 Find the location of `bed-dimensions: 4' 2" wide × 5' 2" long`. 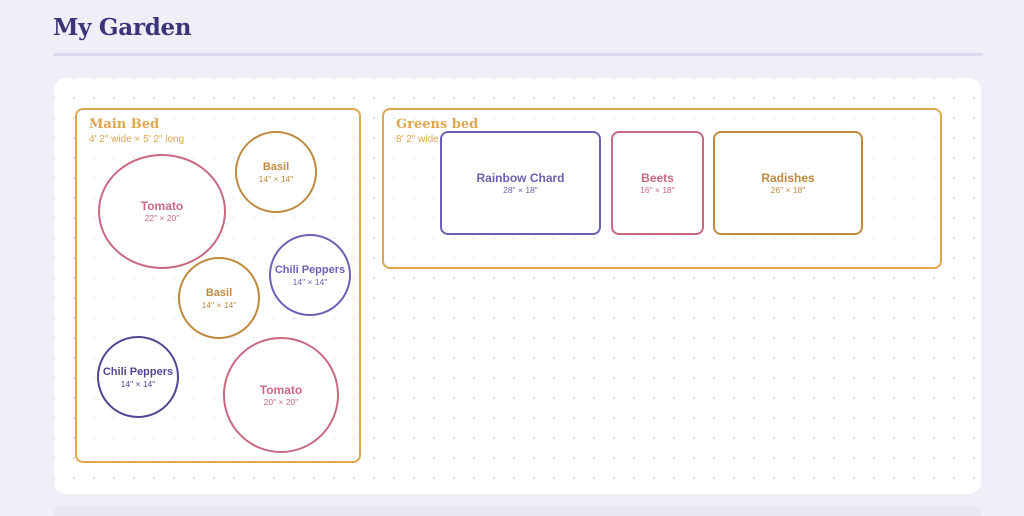

bed-dimensions: 4' 2" wide × 5' 2" long is located at coordinates (137, 139).